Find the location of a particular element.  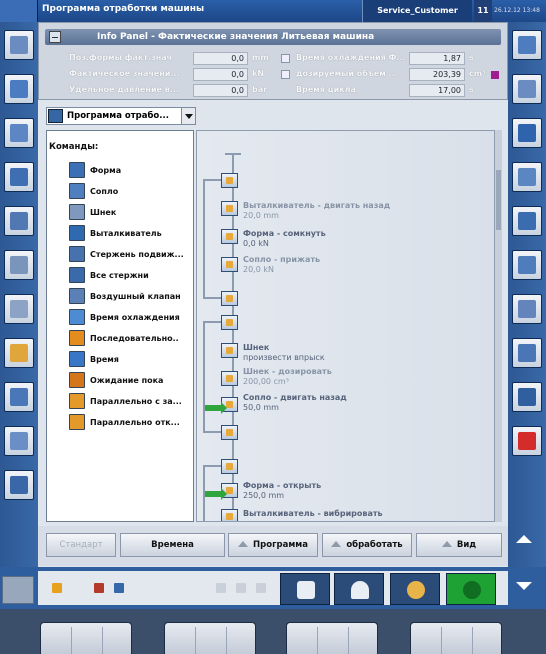

injection-button is located at coordinates (19, 133).